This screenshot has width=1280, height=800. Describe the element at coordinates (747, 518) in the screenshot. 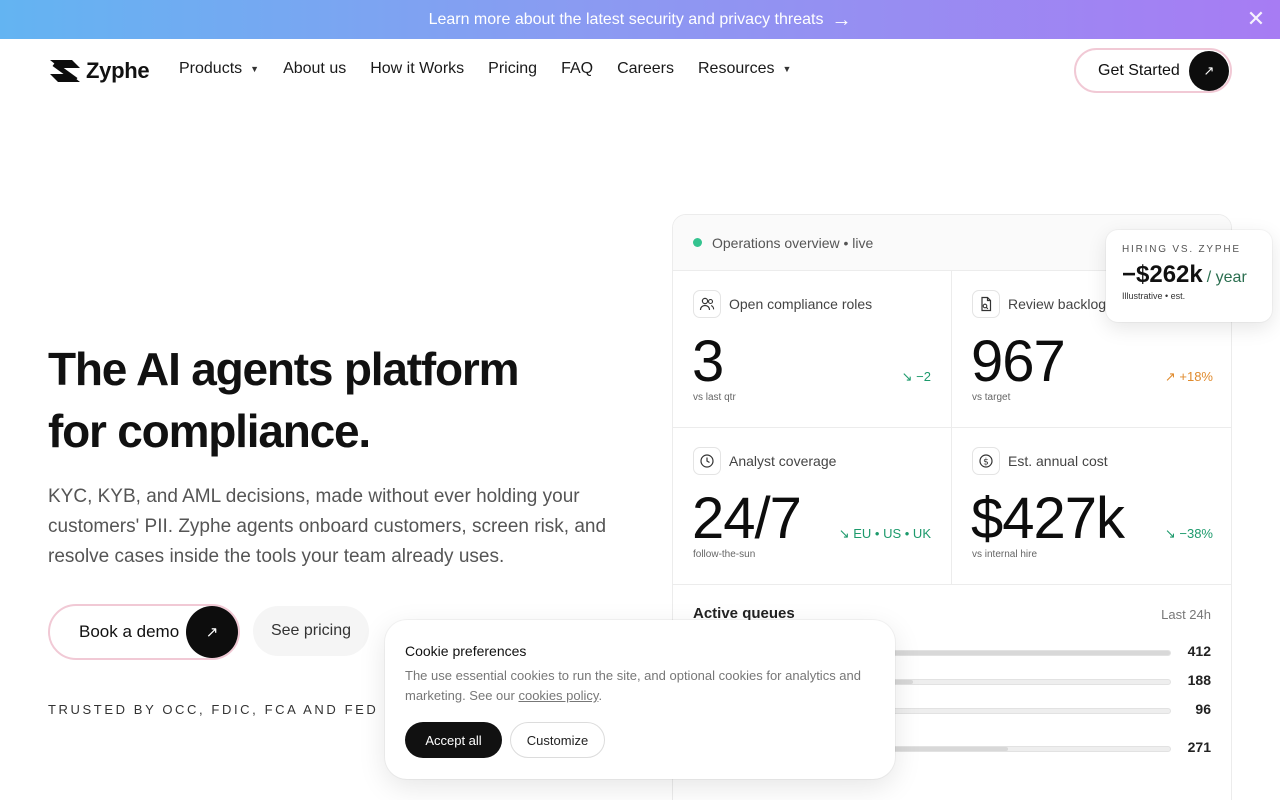

I see `stat-value: 24/7` at that location.